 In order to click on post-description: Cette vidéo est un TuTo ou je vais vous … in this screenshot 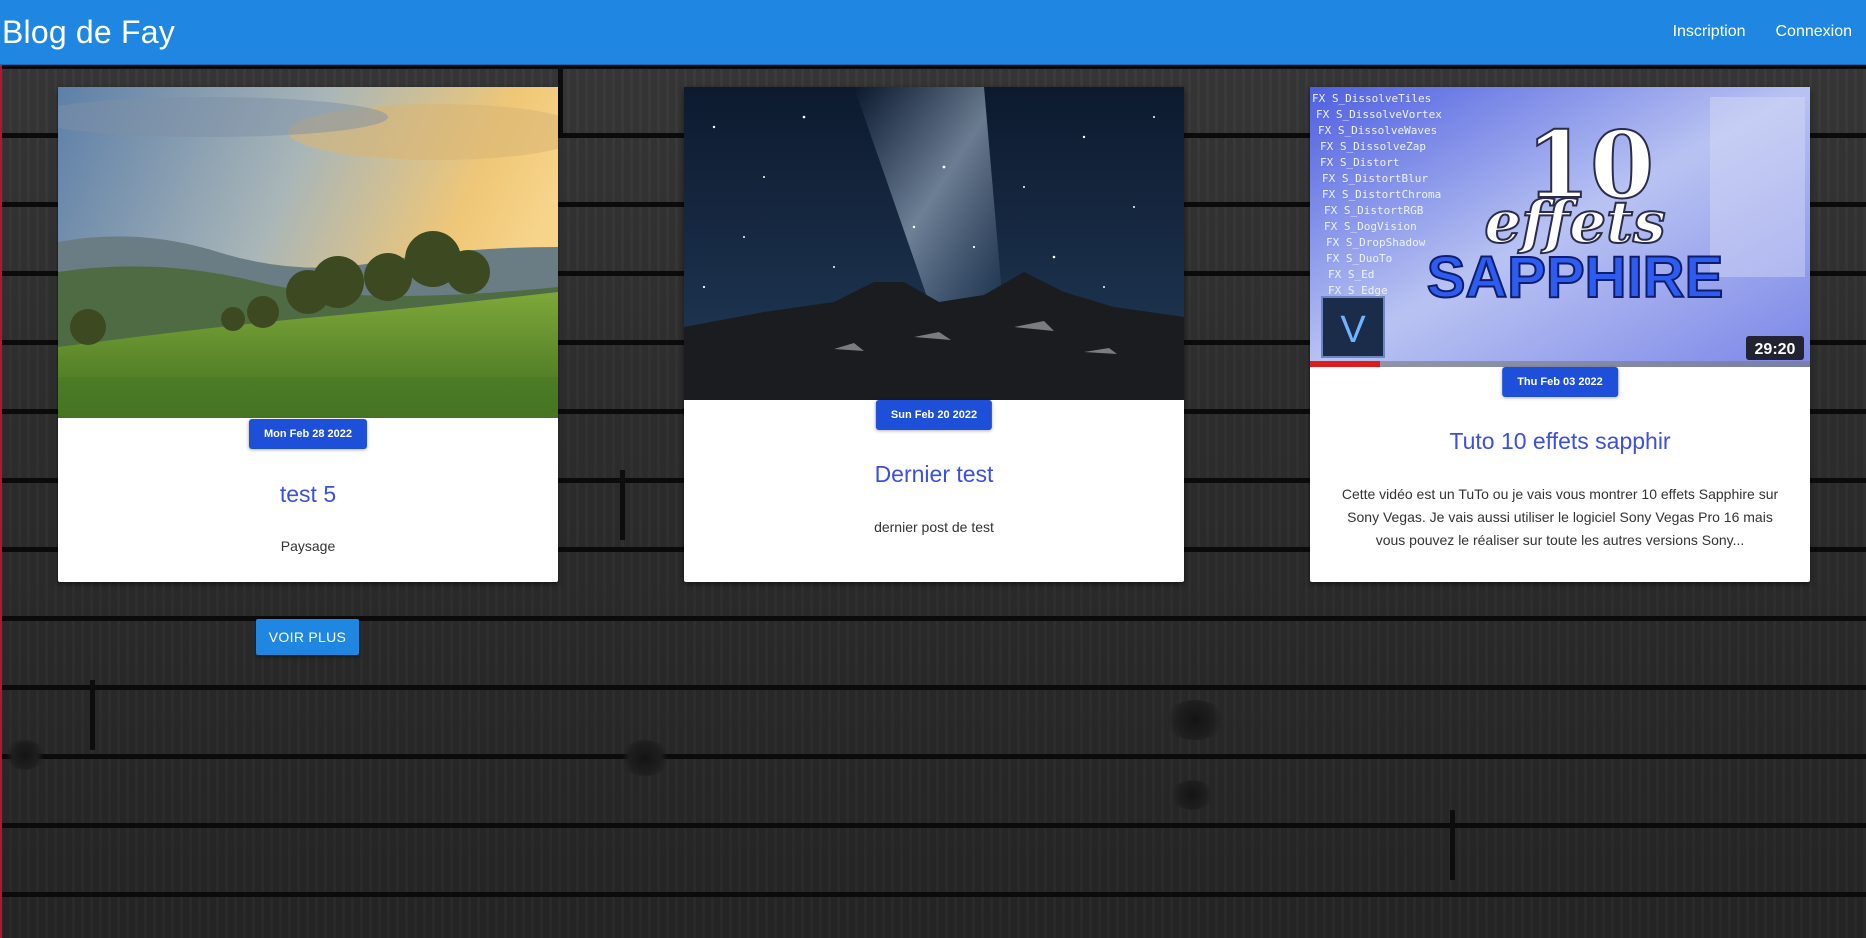, I will do `click(1560, 517)`.